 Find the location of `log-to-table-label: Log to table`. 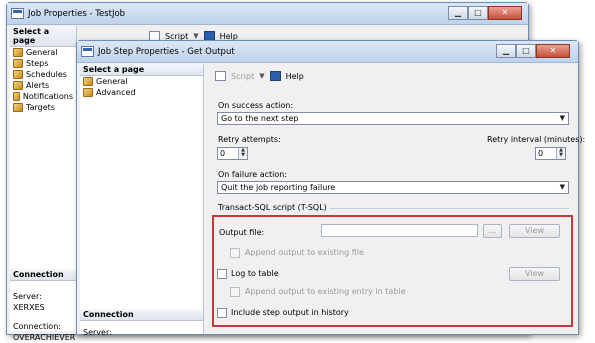

log-to-table-label: Log to table is located at coordinates (255, 273).